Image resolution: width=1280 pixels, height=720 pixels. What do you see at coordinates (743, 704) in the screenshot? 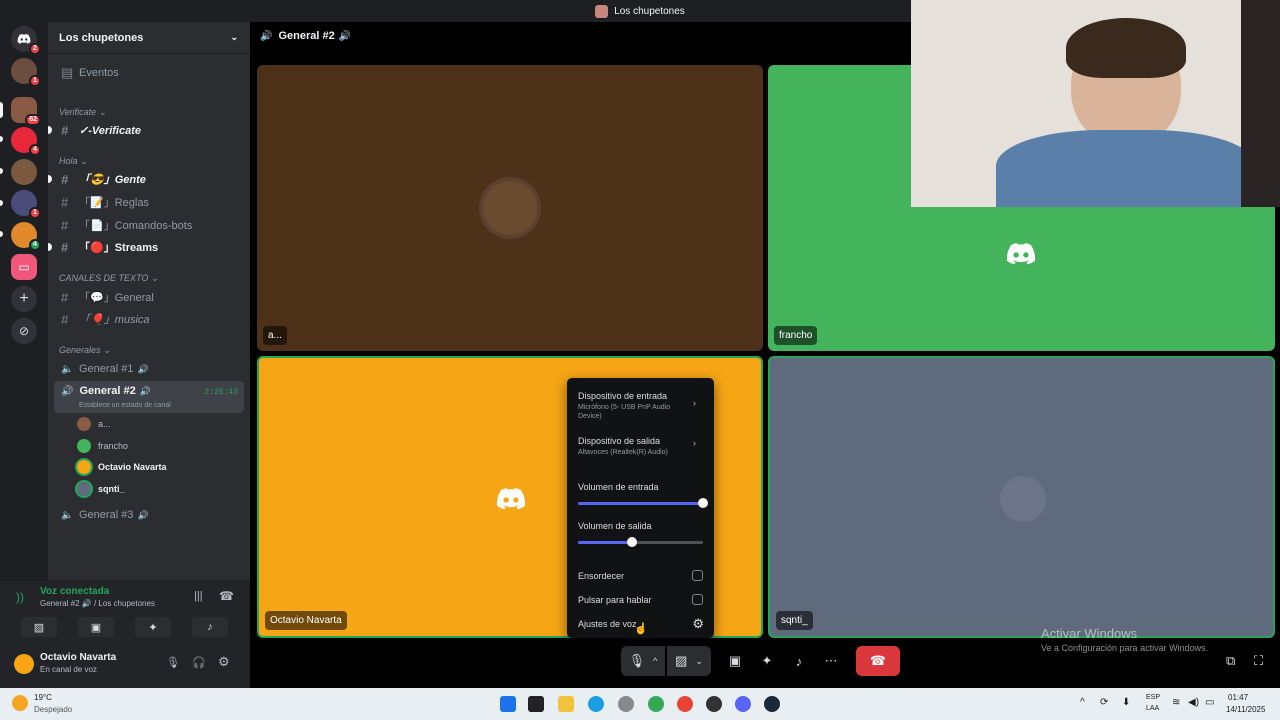
I see `discord-taskbar-icon` at bounding box center [743, 704].